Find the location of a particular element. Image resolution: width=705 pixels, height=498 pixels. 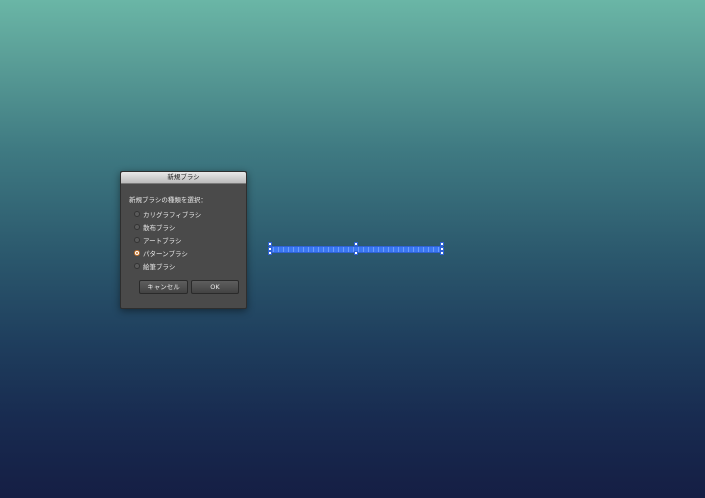

ok-button: OK is located at coordinates (215, 287).